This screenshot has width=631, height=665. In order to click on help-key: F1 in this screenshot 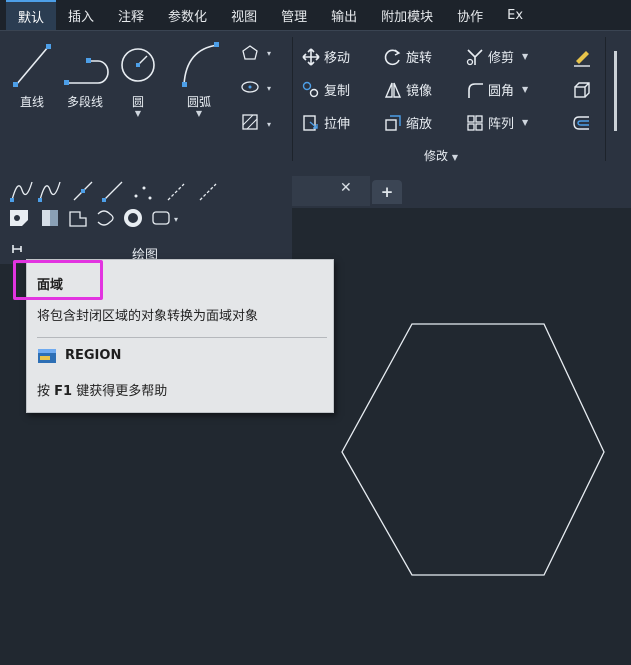, I will do `click(63, 391)`.